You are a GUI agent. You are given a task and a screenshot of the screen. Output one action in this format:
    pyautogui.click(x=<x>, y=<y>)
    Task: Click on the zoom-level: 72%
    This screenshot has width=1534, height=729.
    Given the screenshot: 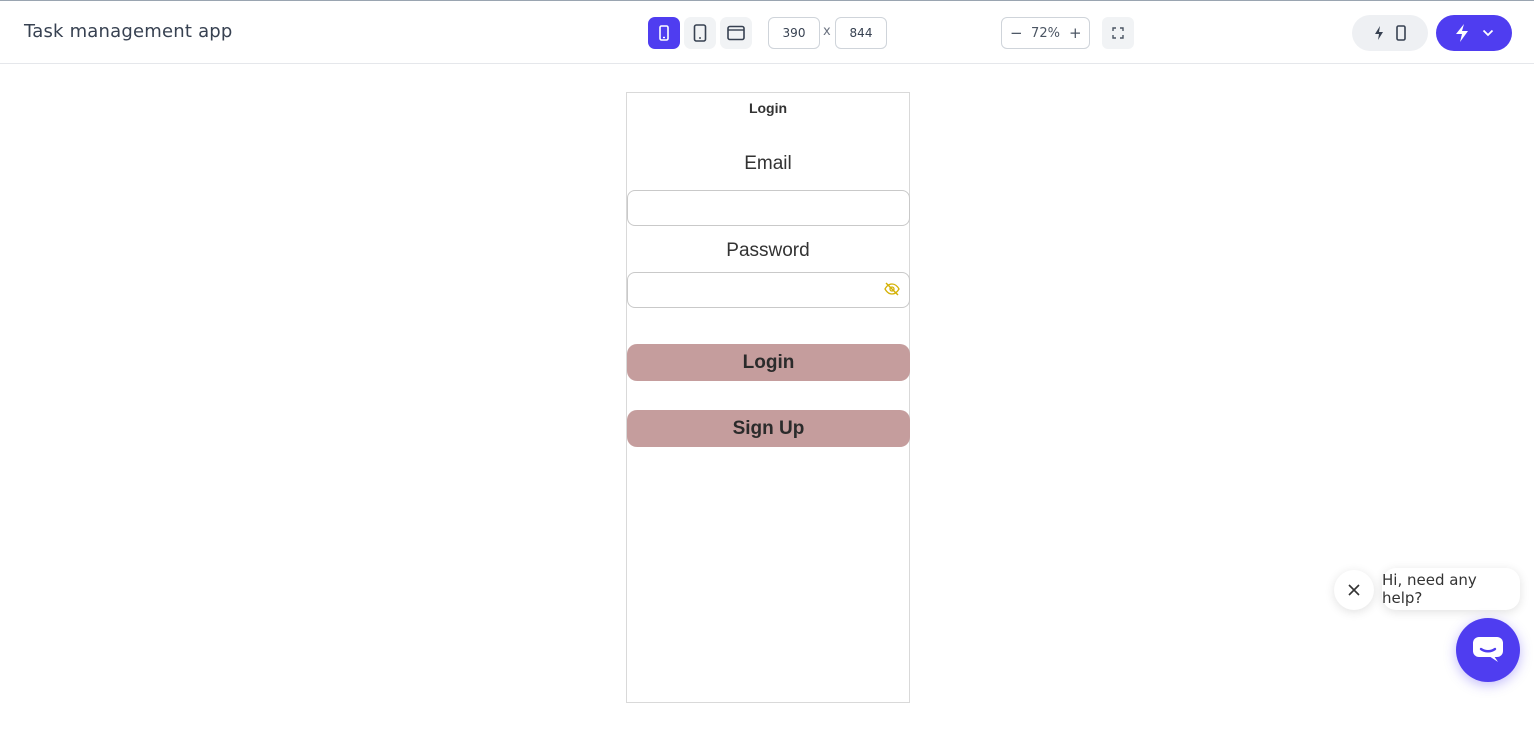 What is the action you would take?
    pyautogui.click(x=1045, y=33)
    